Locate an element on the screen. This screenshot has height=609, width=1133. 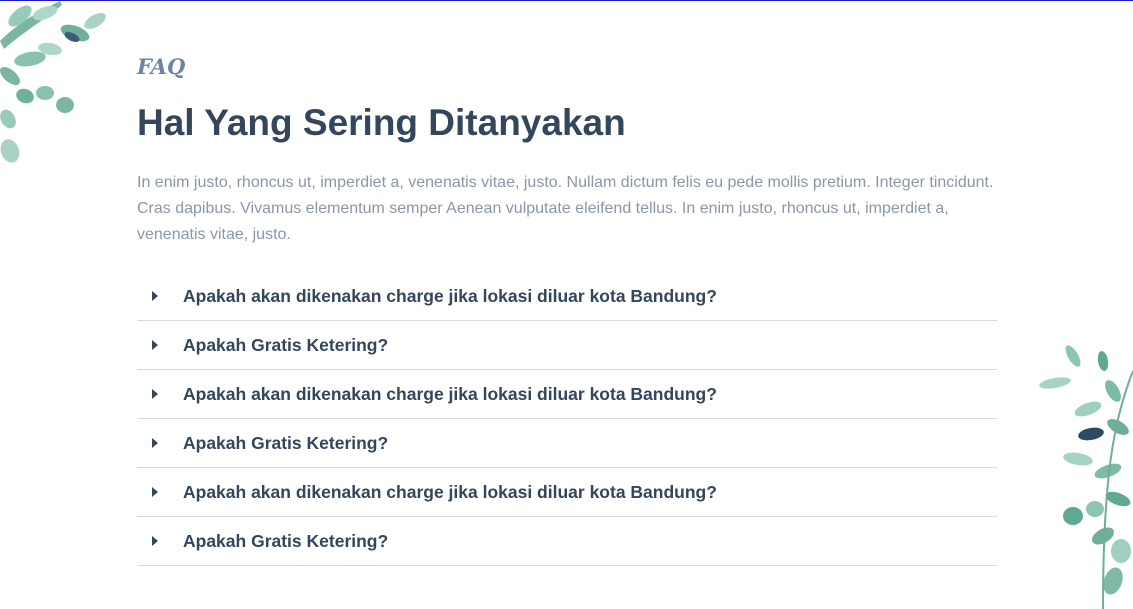
leaf-decoration-bottom-right is located at coordinates (1086, 477).